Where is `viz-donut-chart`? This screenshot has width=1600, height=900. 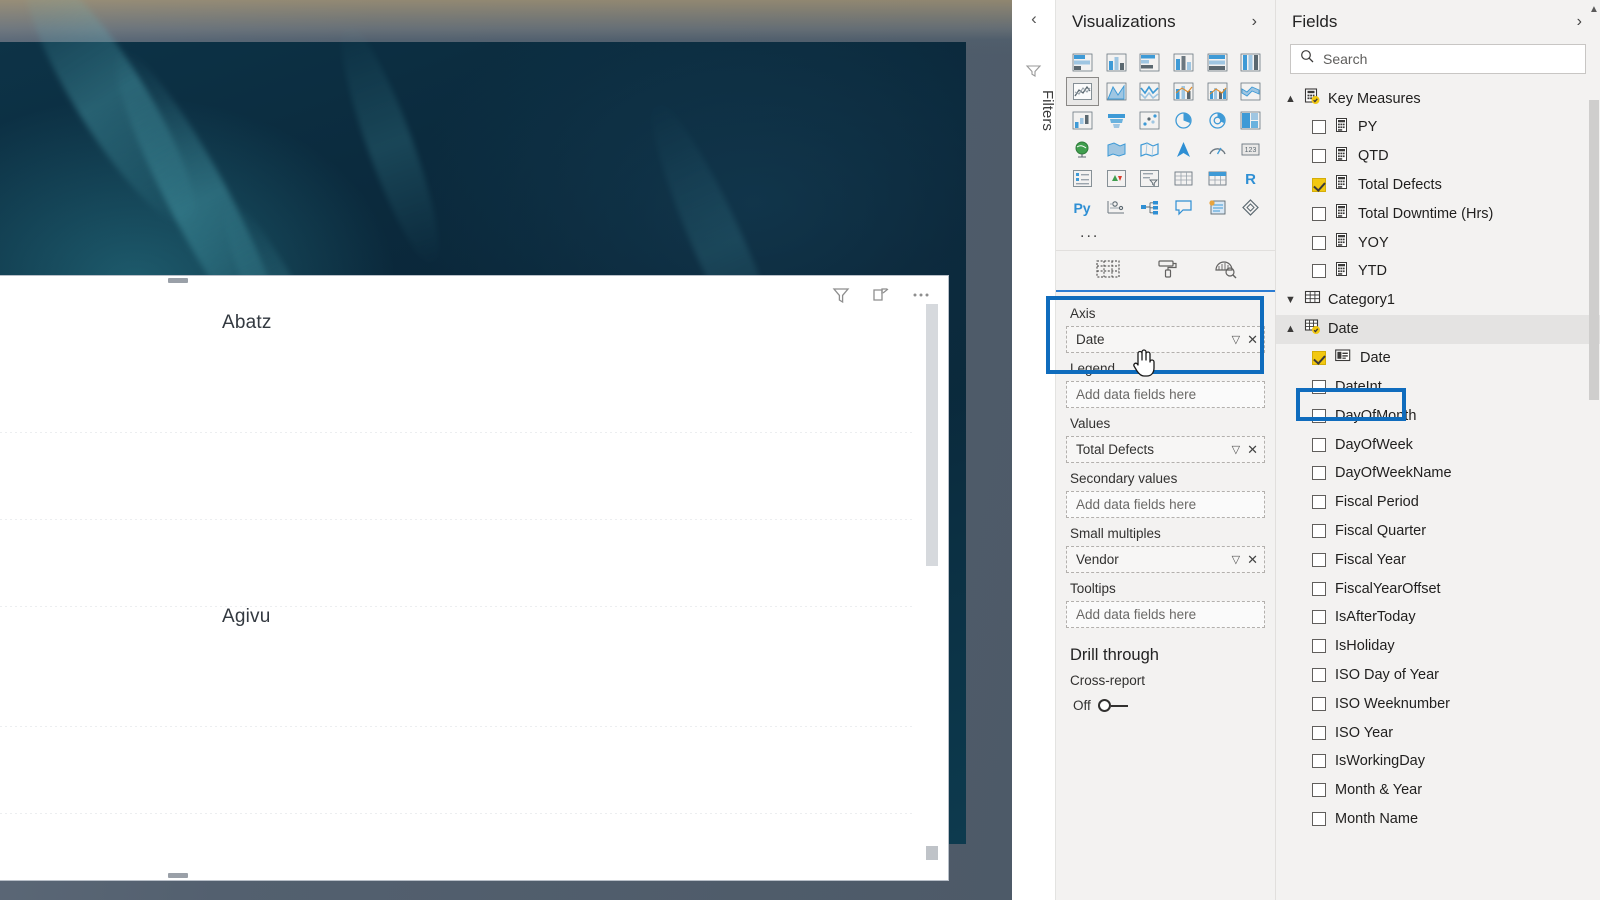
viz-donut-chart is located at coordinates (1217, 120).